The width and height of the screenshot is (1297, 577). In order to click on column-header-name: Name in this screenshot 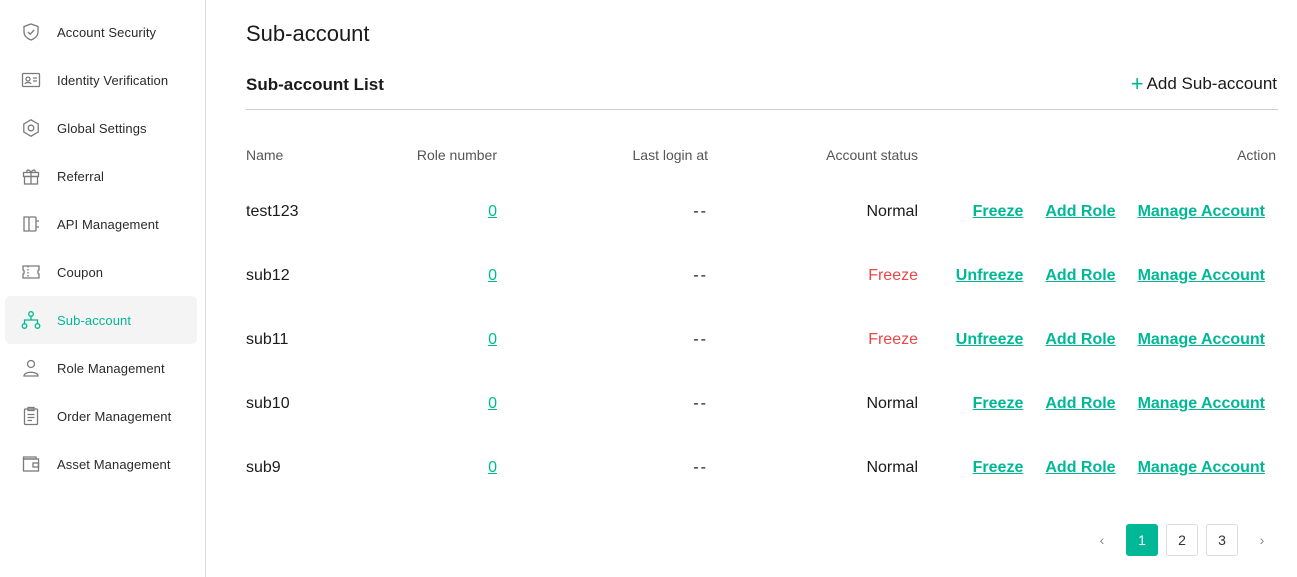, I will do `click(265, 155)`.